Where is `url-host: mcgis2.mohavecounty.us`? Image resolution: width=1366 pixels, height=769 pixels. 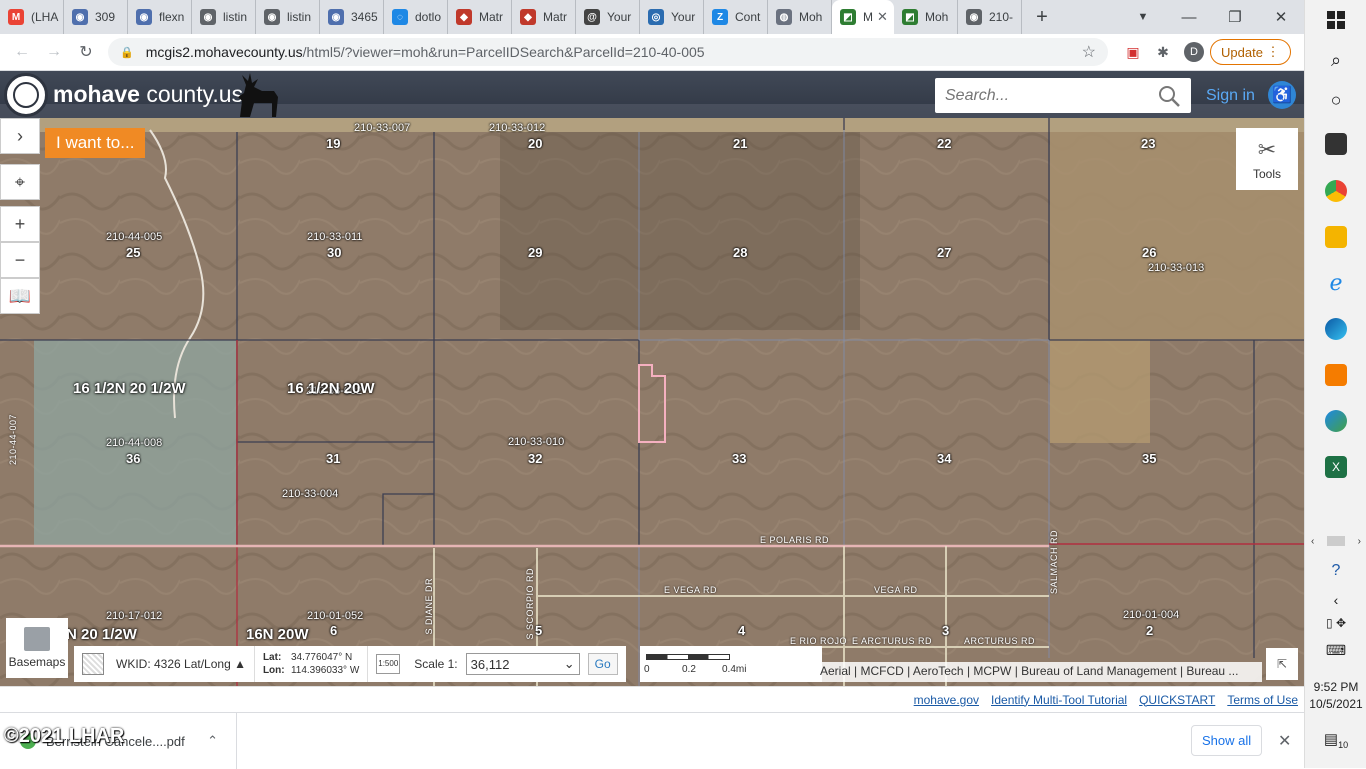
url-host: mcgis2.mohavecounty.us is located at coordinates (224, 52).